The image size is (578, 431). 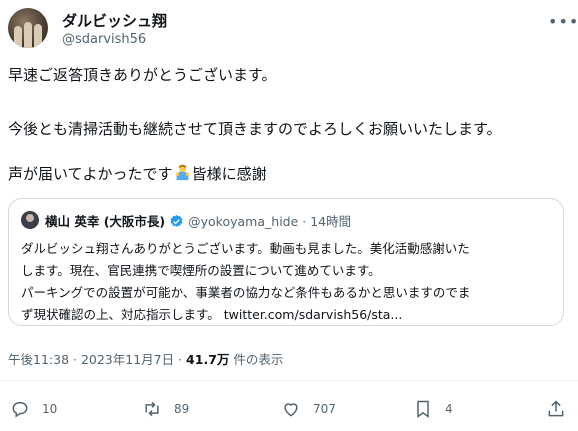 What do you see at coordinates (33, 409) in the screenshot?
I see `reply-button: 10` at bounding box center [33, 409].